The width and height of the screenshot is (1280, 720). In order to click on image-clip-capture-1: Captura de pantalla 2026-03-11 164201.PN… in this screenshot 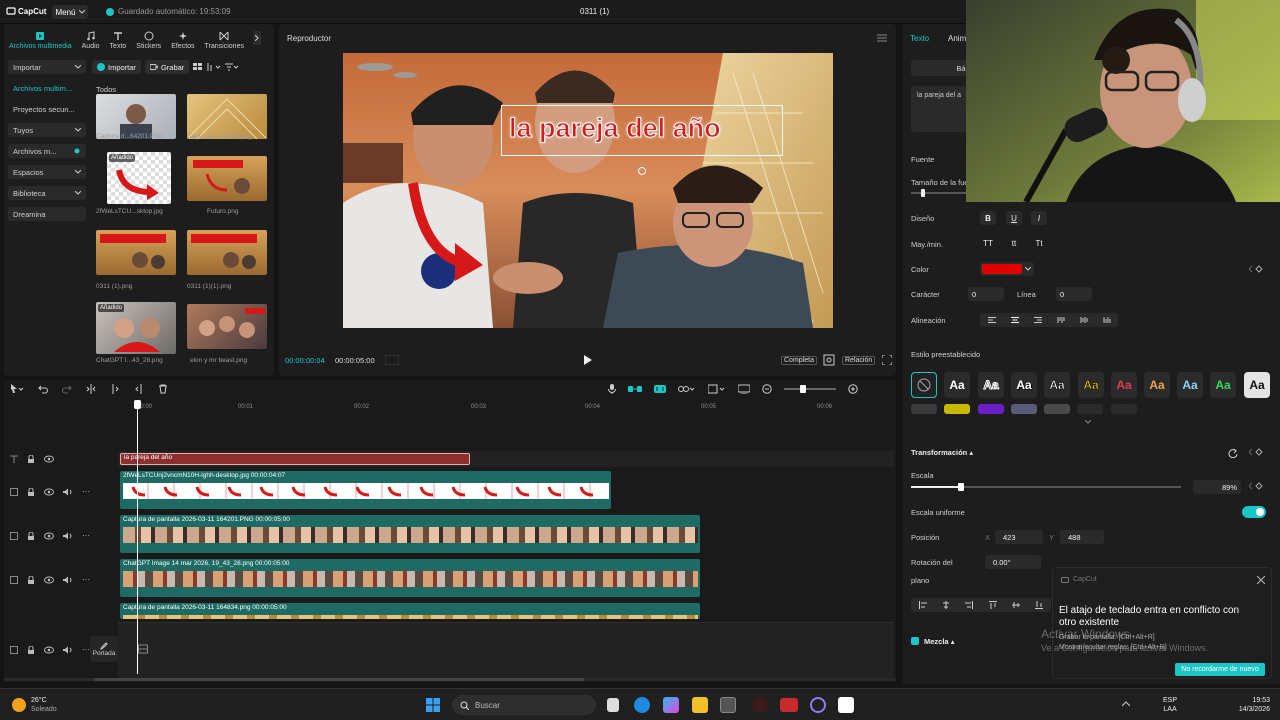, I will do `click(410, 534)`.